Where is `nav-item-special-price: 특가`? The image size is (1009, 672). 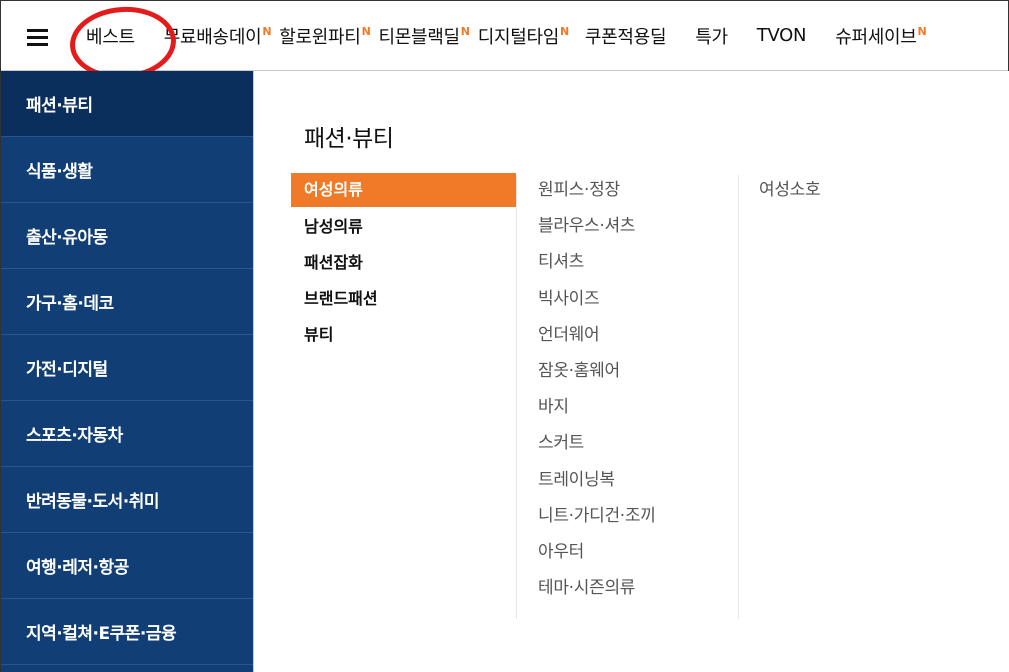
nav-item-special-price: 특가 is located at coordinates (726, 36).